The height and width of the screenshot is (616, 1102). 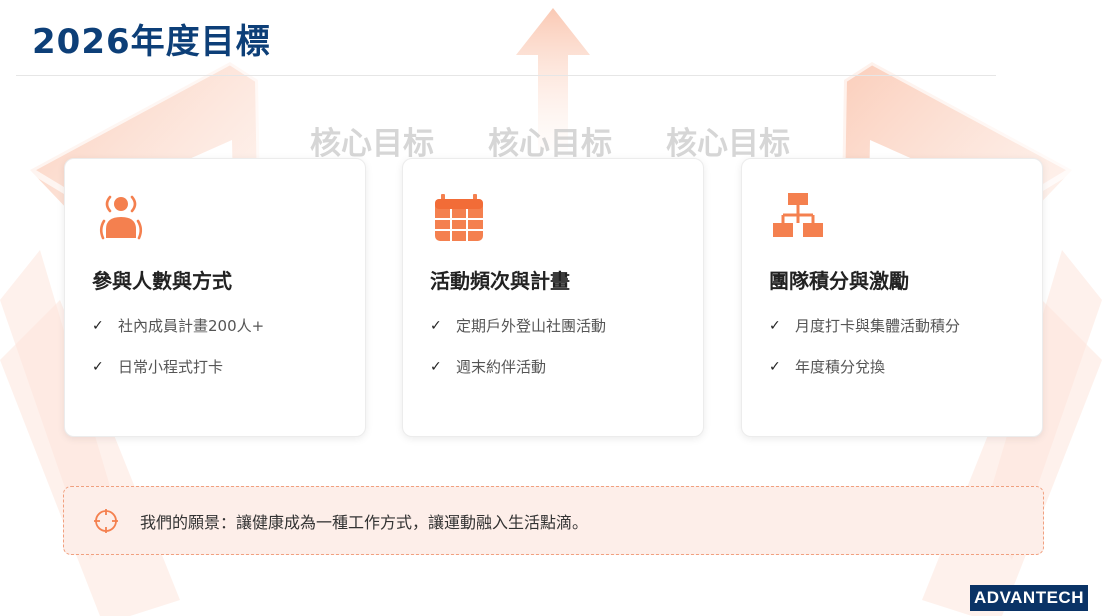 I want to click on watermark: 核心目标 核心目标 核心目标, so click(x=577, y=140).